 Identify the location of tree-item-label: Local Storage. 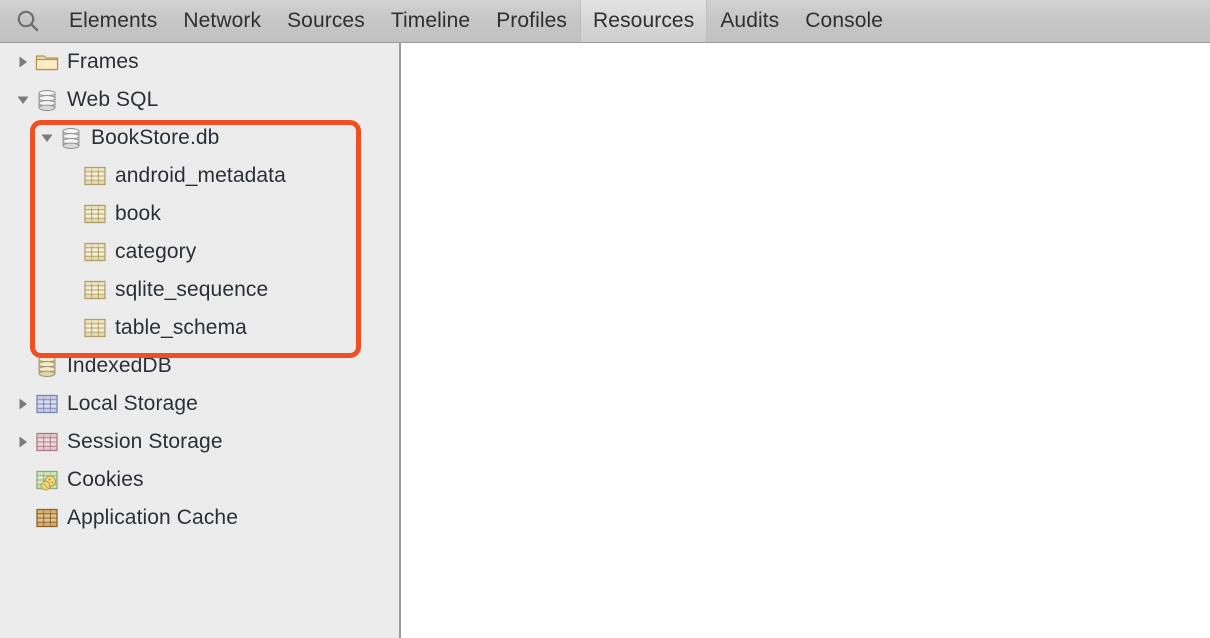
(132, 403).